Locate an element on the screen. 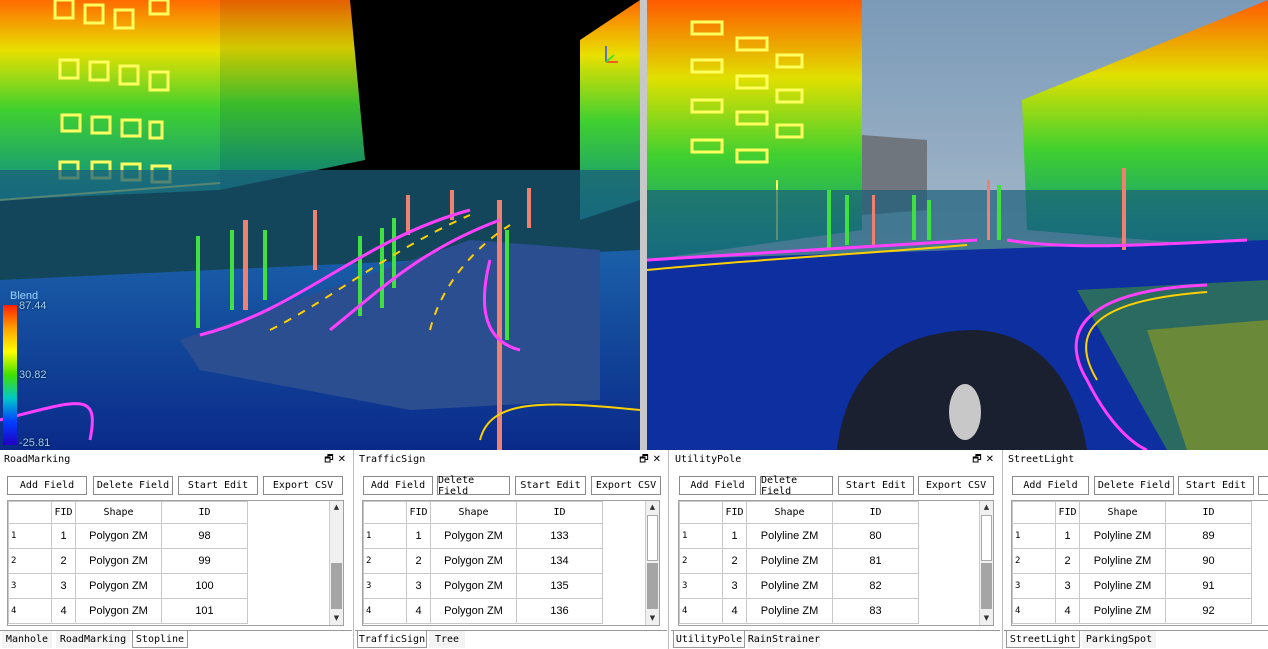 The width and height of the screenshot is (1268, 649). table-row: 1 1 Polyline ZM 80 is located at coordinates (799, 536).